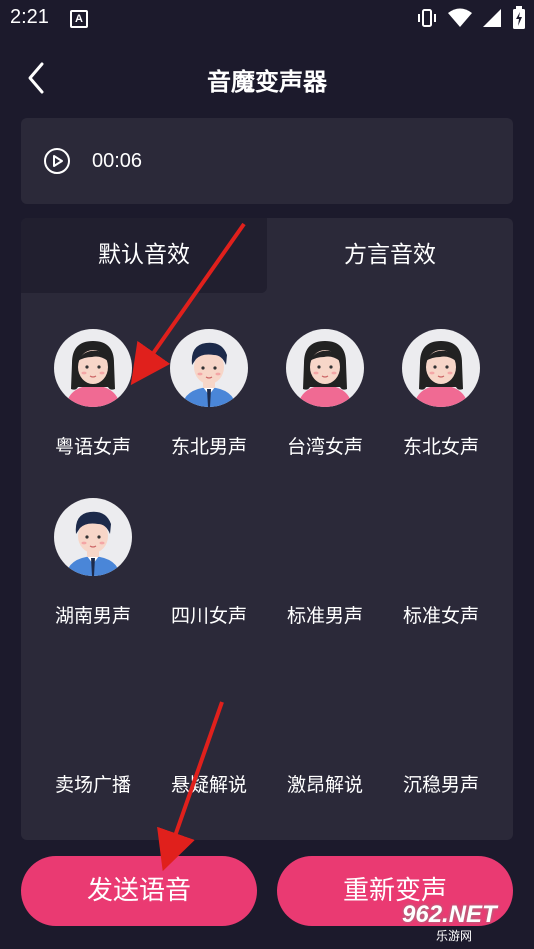 This screenshot has height=949, width=534. Describe the element at coordinates (390, 255) in the screenshot. I see `tab-dialect-effects: 方言音效` at that location.